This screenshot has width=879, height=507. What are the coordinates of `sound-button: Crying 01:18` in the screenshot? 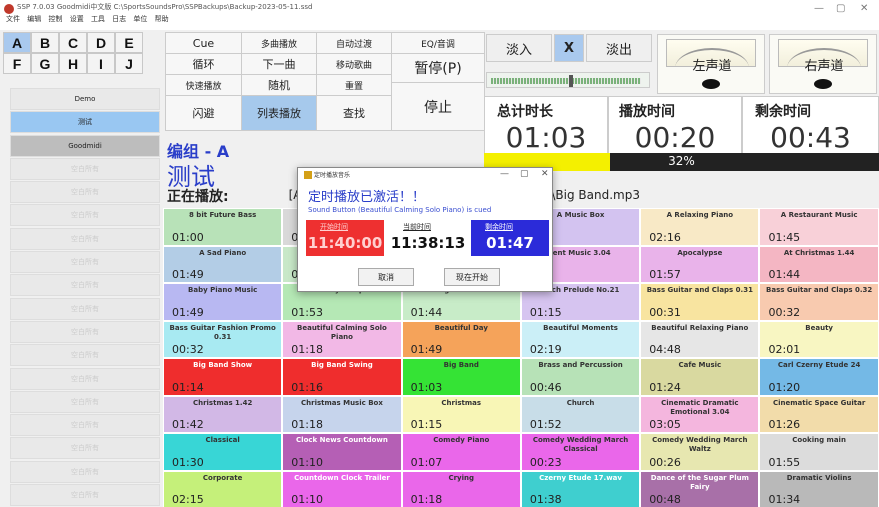 It's located at (461, 488).